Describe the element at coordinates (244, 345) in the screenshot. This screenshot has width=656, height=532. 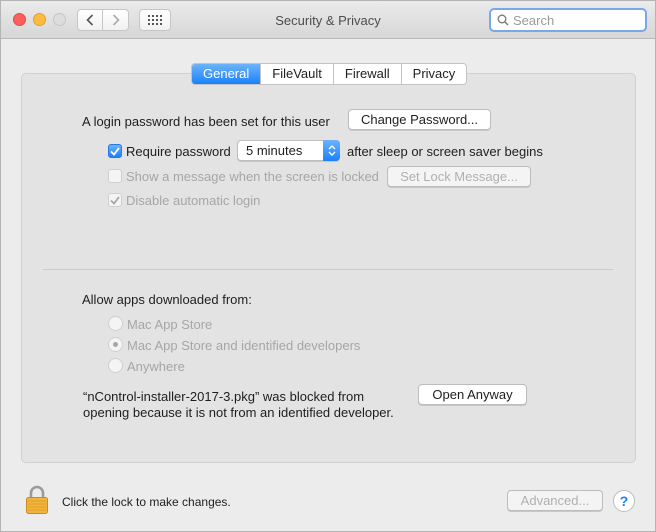
I see `radio-identified-developers-label: Mac App Store and identified developers` at that location.